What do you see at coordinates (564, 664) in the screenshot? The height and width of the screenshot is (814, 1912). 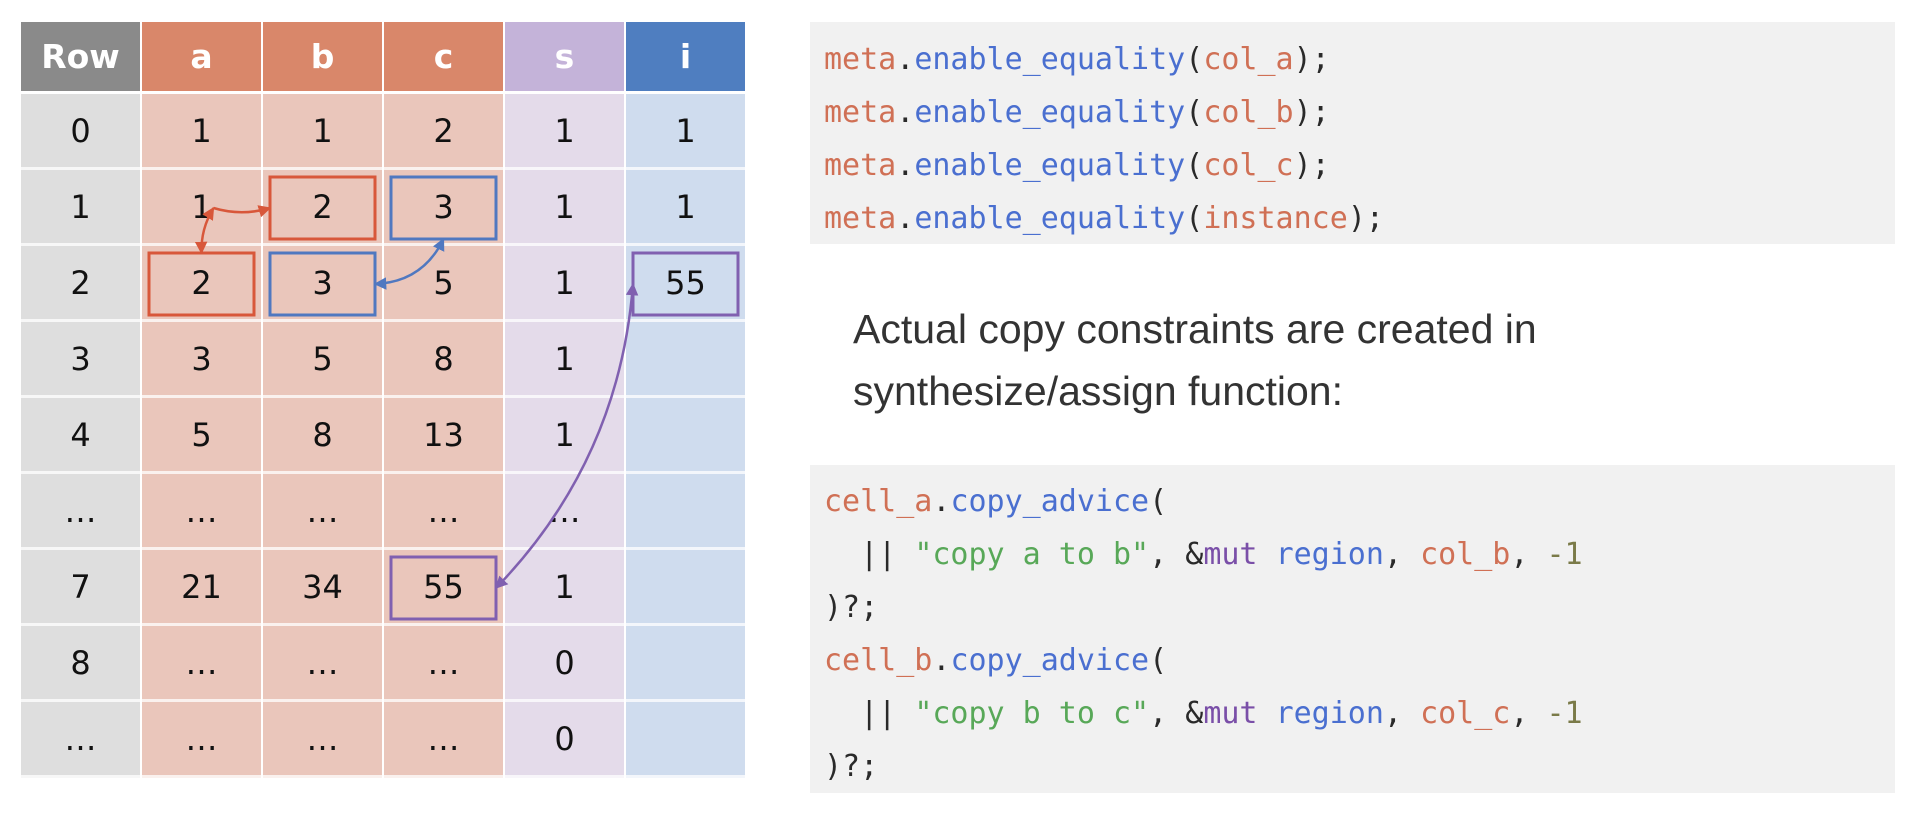 I see `cell-r7-s: 0` at bounding box center [564, 664].